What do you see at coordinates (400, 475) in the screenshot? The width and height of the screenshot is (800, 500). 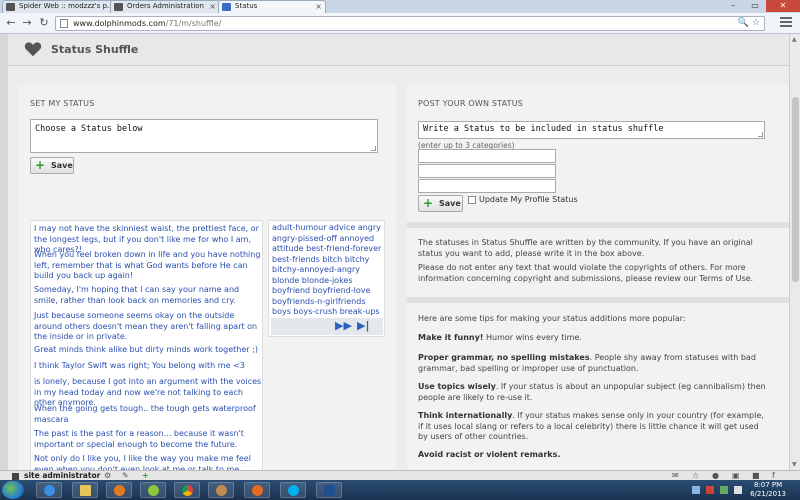 I see `admin-bar: site administrator ⚙ ✎ + ✉ ☆ ● ▣ ■ f` at bounding box center [400, 475].